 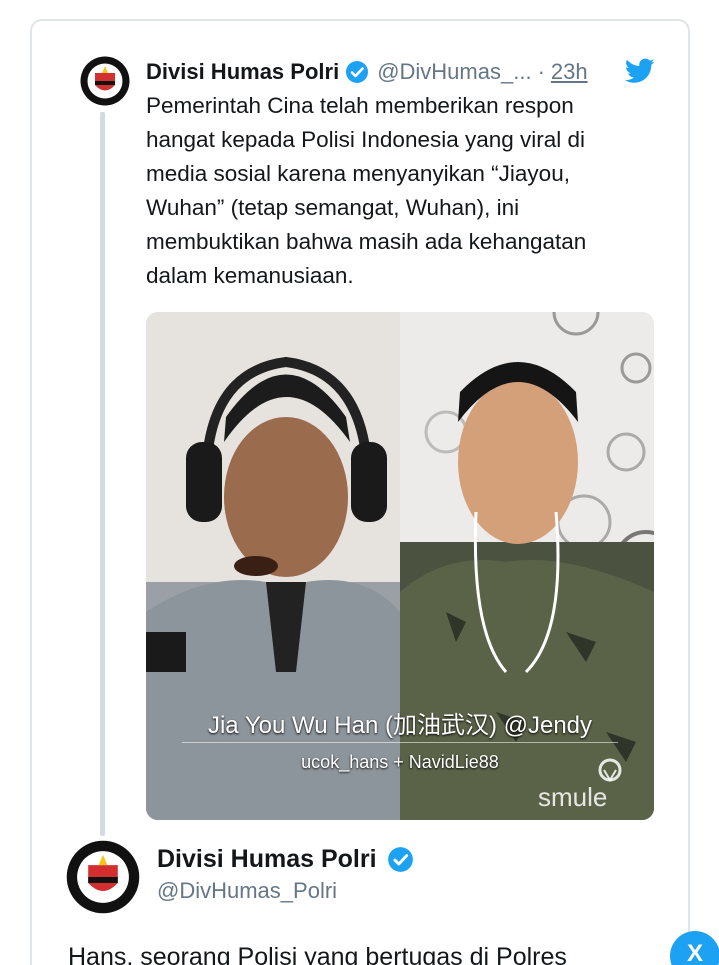 I want to click on timestamp: 23h, so click(x=569, y=72).